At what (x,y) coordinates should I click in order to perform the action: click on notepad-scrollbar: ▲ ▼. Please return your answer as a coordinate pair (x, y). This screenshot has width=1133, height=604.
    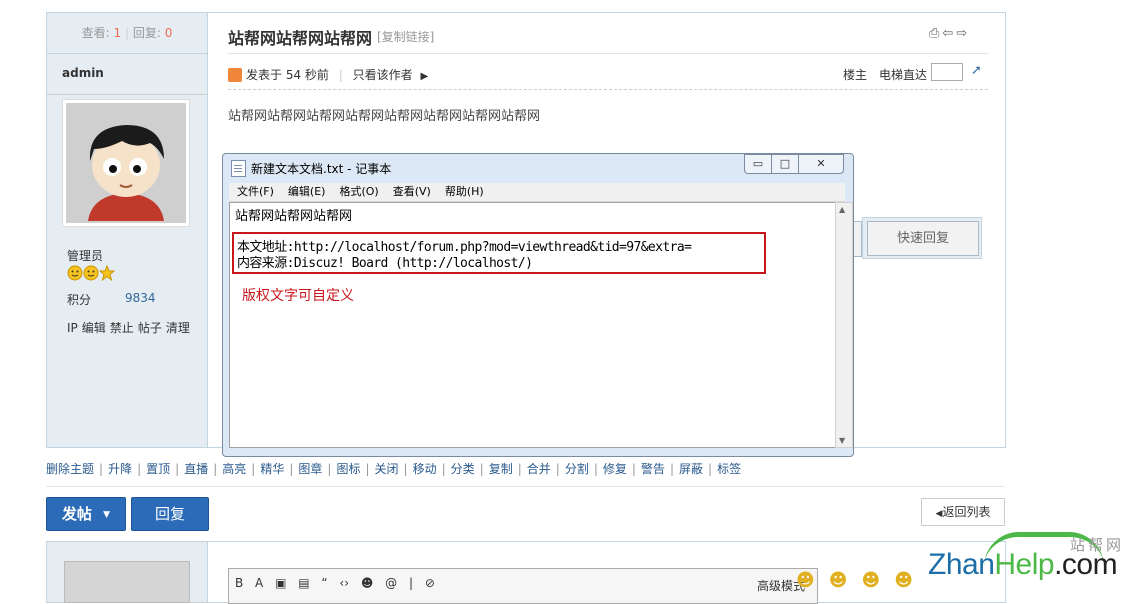
    Looking at the image, I should click on (844, 325).